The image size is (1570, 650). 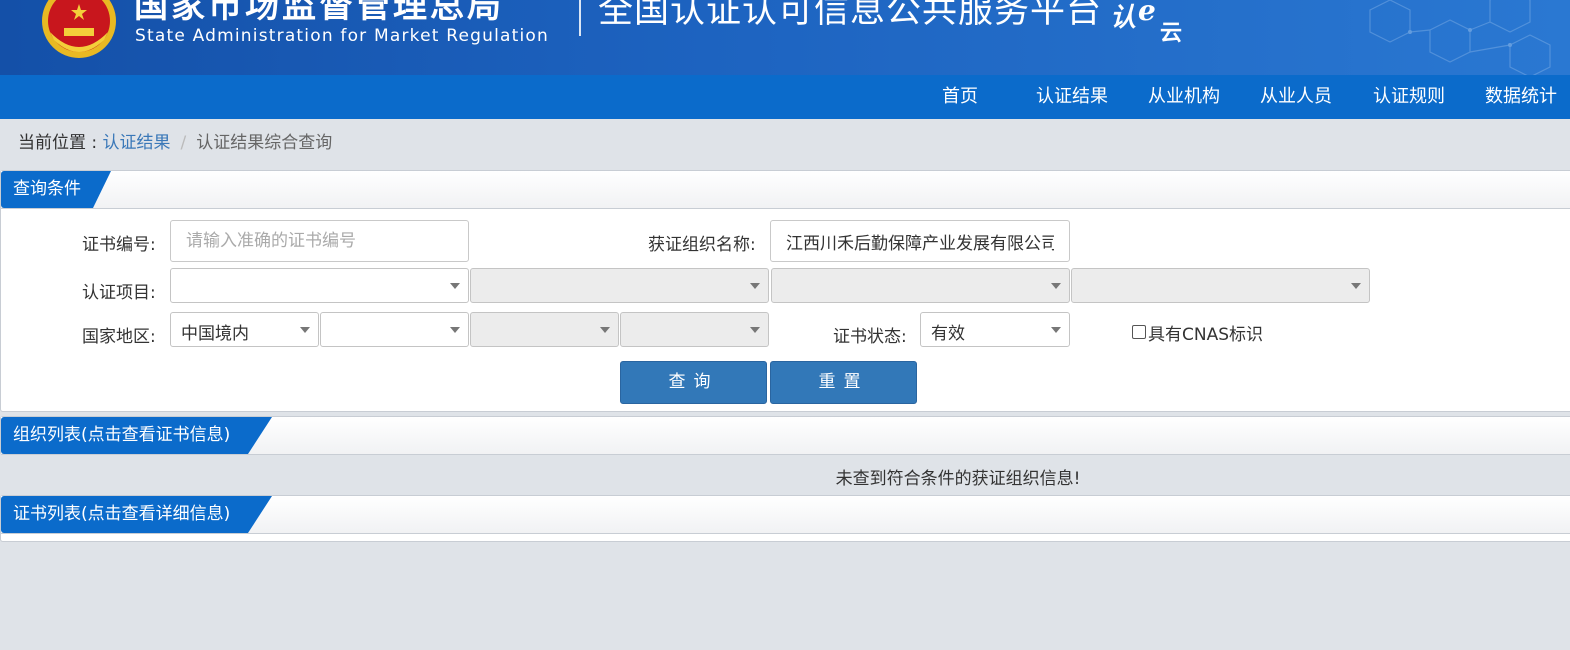 What do you see at coordinates (920, 285) in the screenshot?
I see `cert-item-select-level3` at bounding box center [920, 285].